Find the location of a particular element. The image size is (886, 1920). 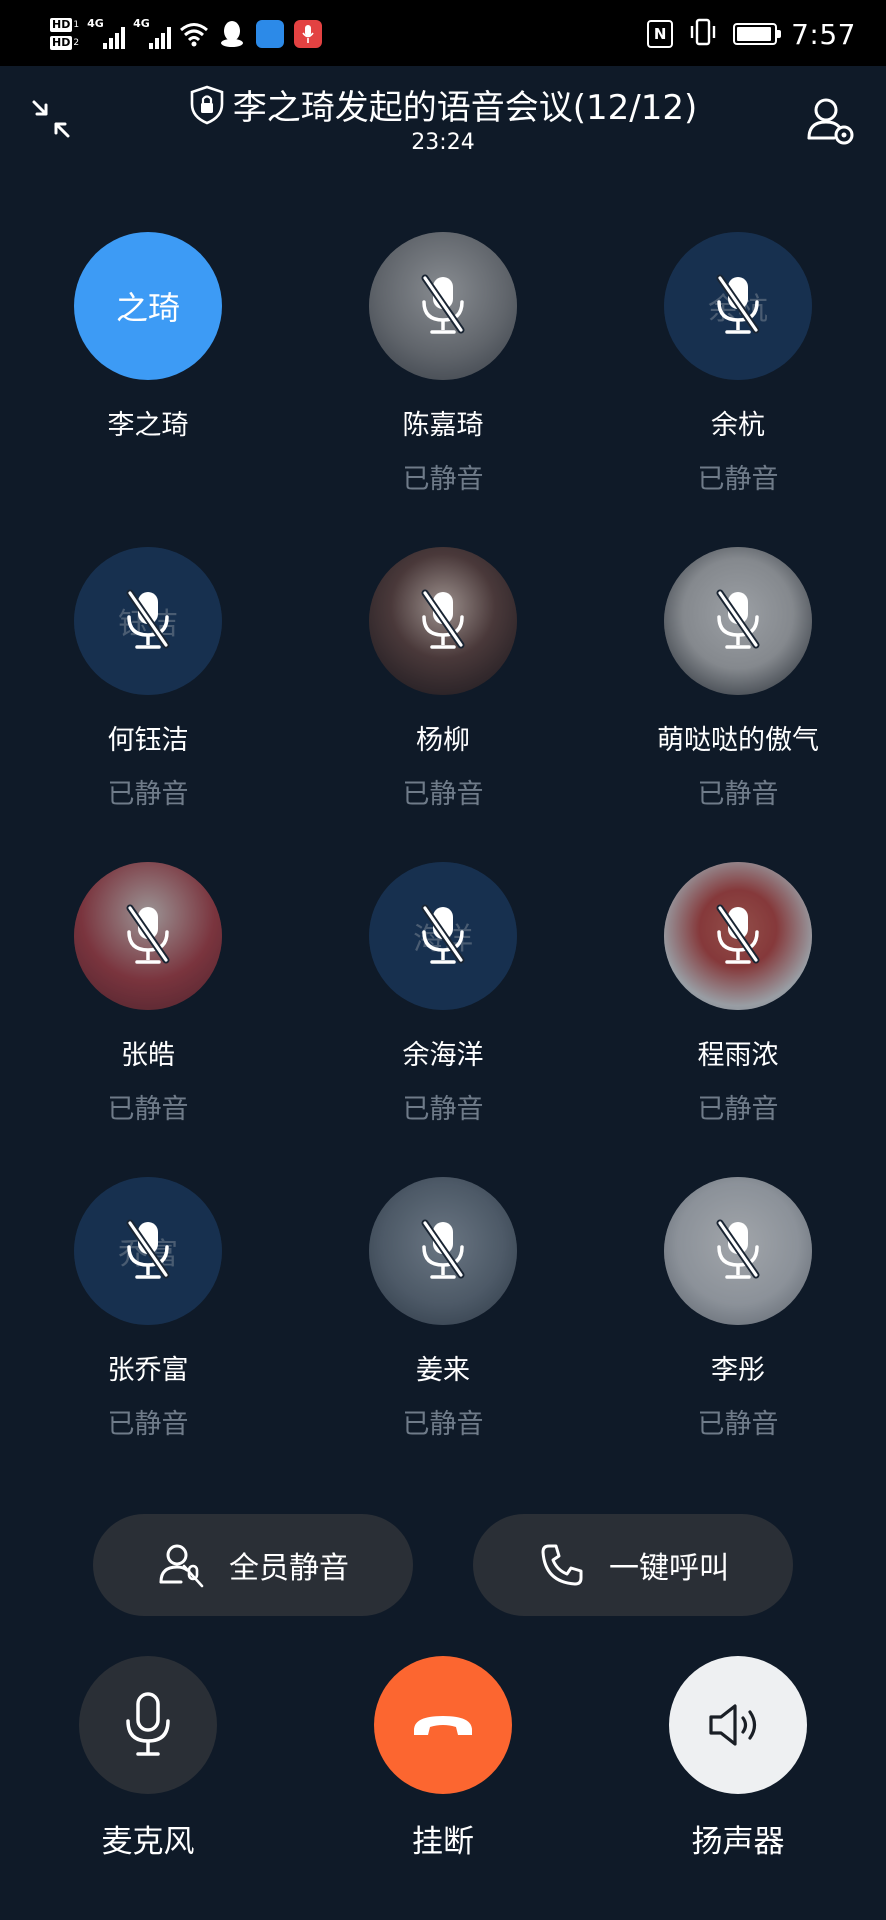

hangup-phone-icon is located at coordinates (443, 1725).